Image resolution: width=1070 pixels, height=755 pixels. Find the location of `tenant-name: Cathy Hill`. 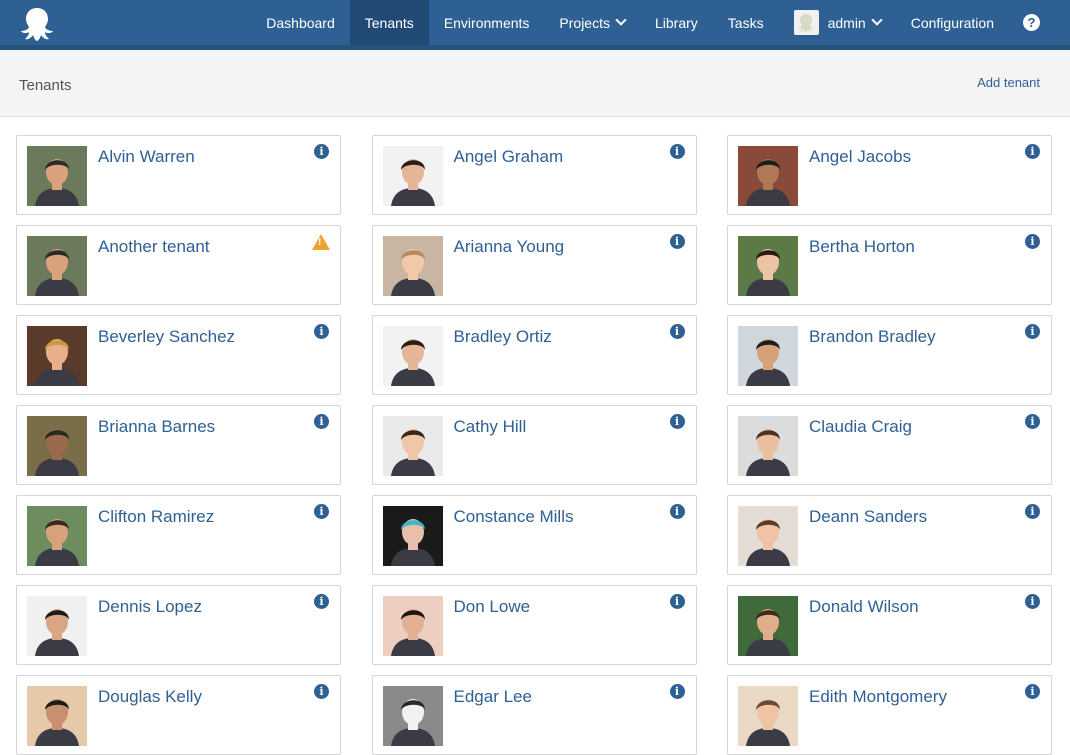

tenant-name: Cathy Hill is located at coordinates (490, 427).